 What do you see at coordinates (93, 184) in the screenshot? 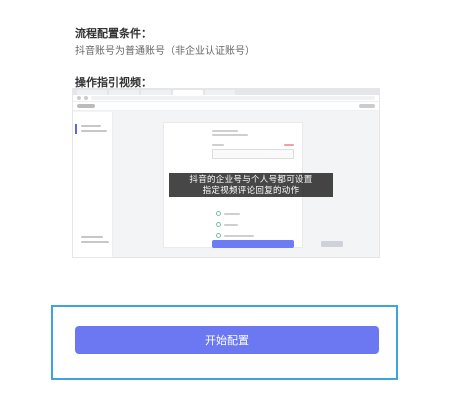
I see `sidebar` at bounding box center [93, 184].